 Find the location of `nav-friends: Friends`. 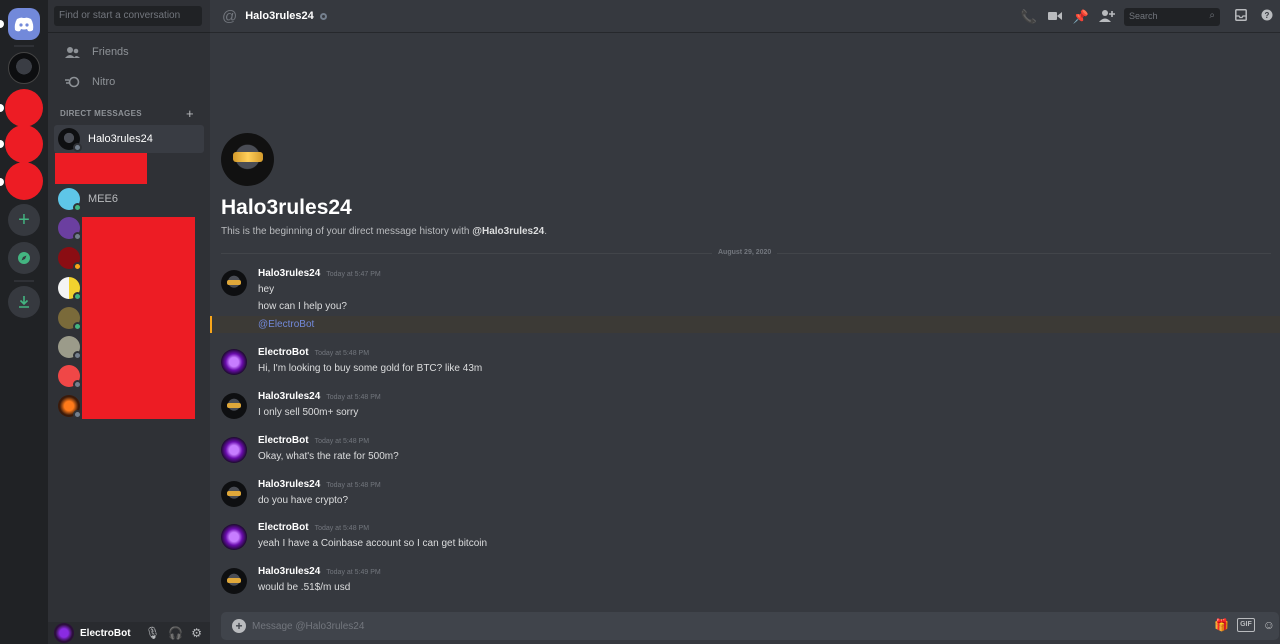

nav-friends: Friends is located at coordinates (129, 52).